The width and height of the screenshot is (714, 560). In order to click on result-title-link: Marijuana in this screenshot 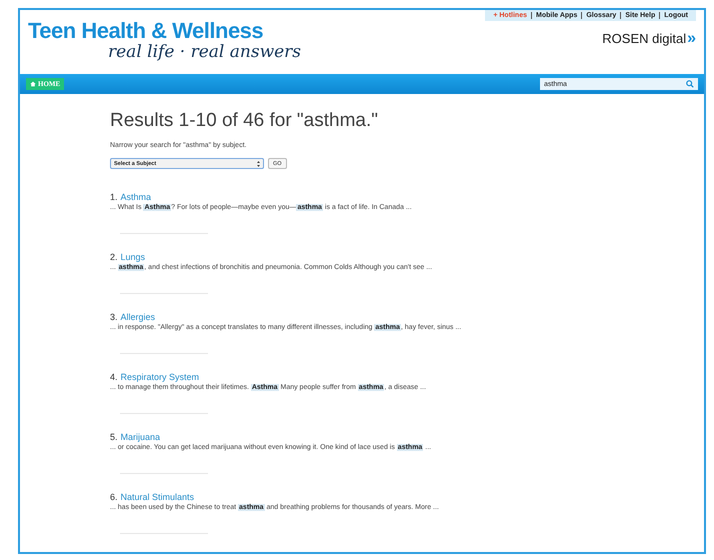, I will do `click(140, 437)`.